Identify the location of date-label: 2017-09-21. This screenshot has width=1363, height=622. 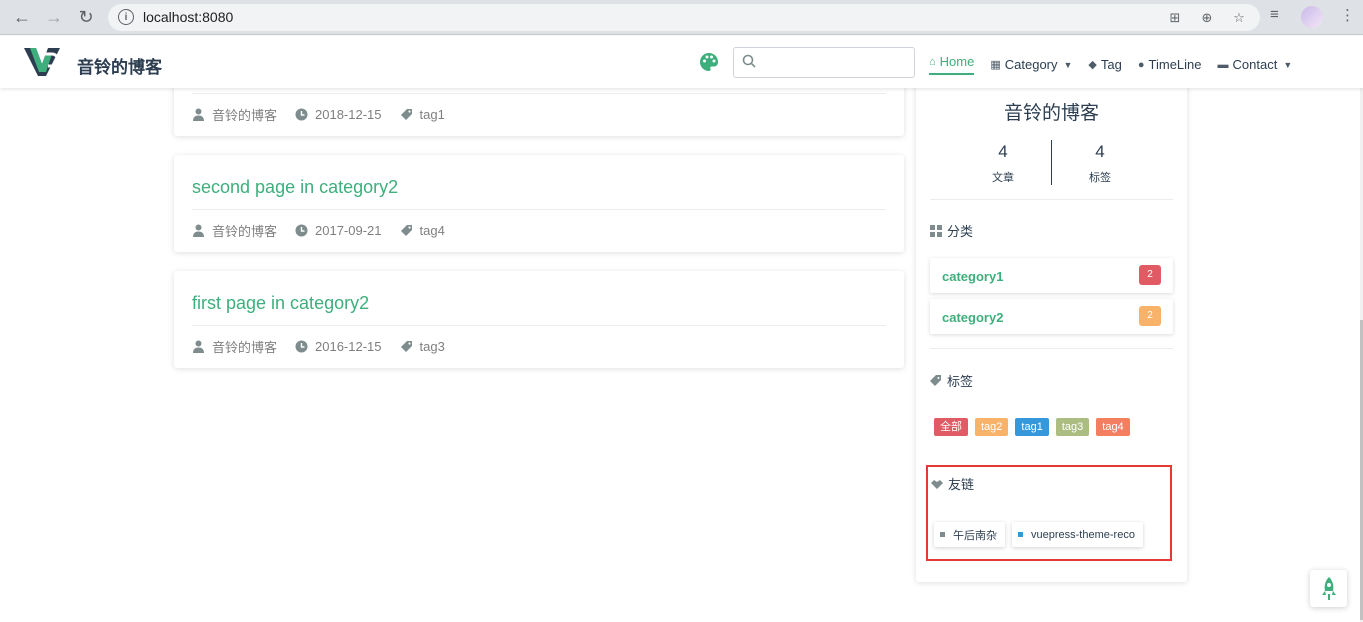
(348, 230).